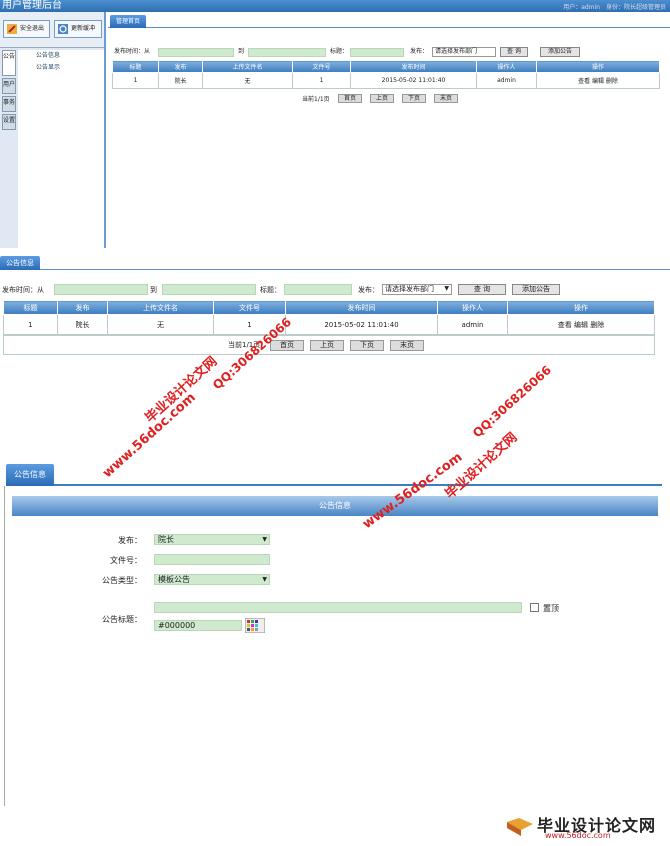  What do you see at coordinates (598, 66) in the screenshot?
I see `col-actions: 操作` at bounding box center [598, 66].